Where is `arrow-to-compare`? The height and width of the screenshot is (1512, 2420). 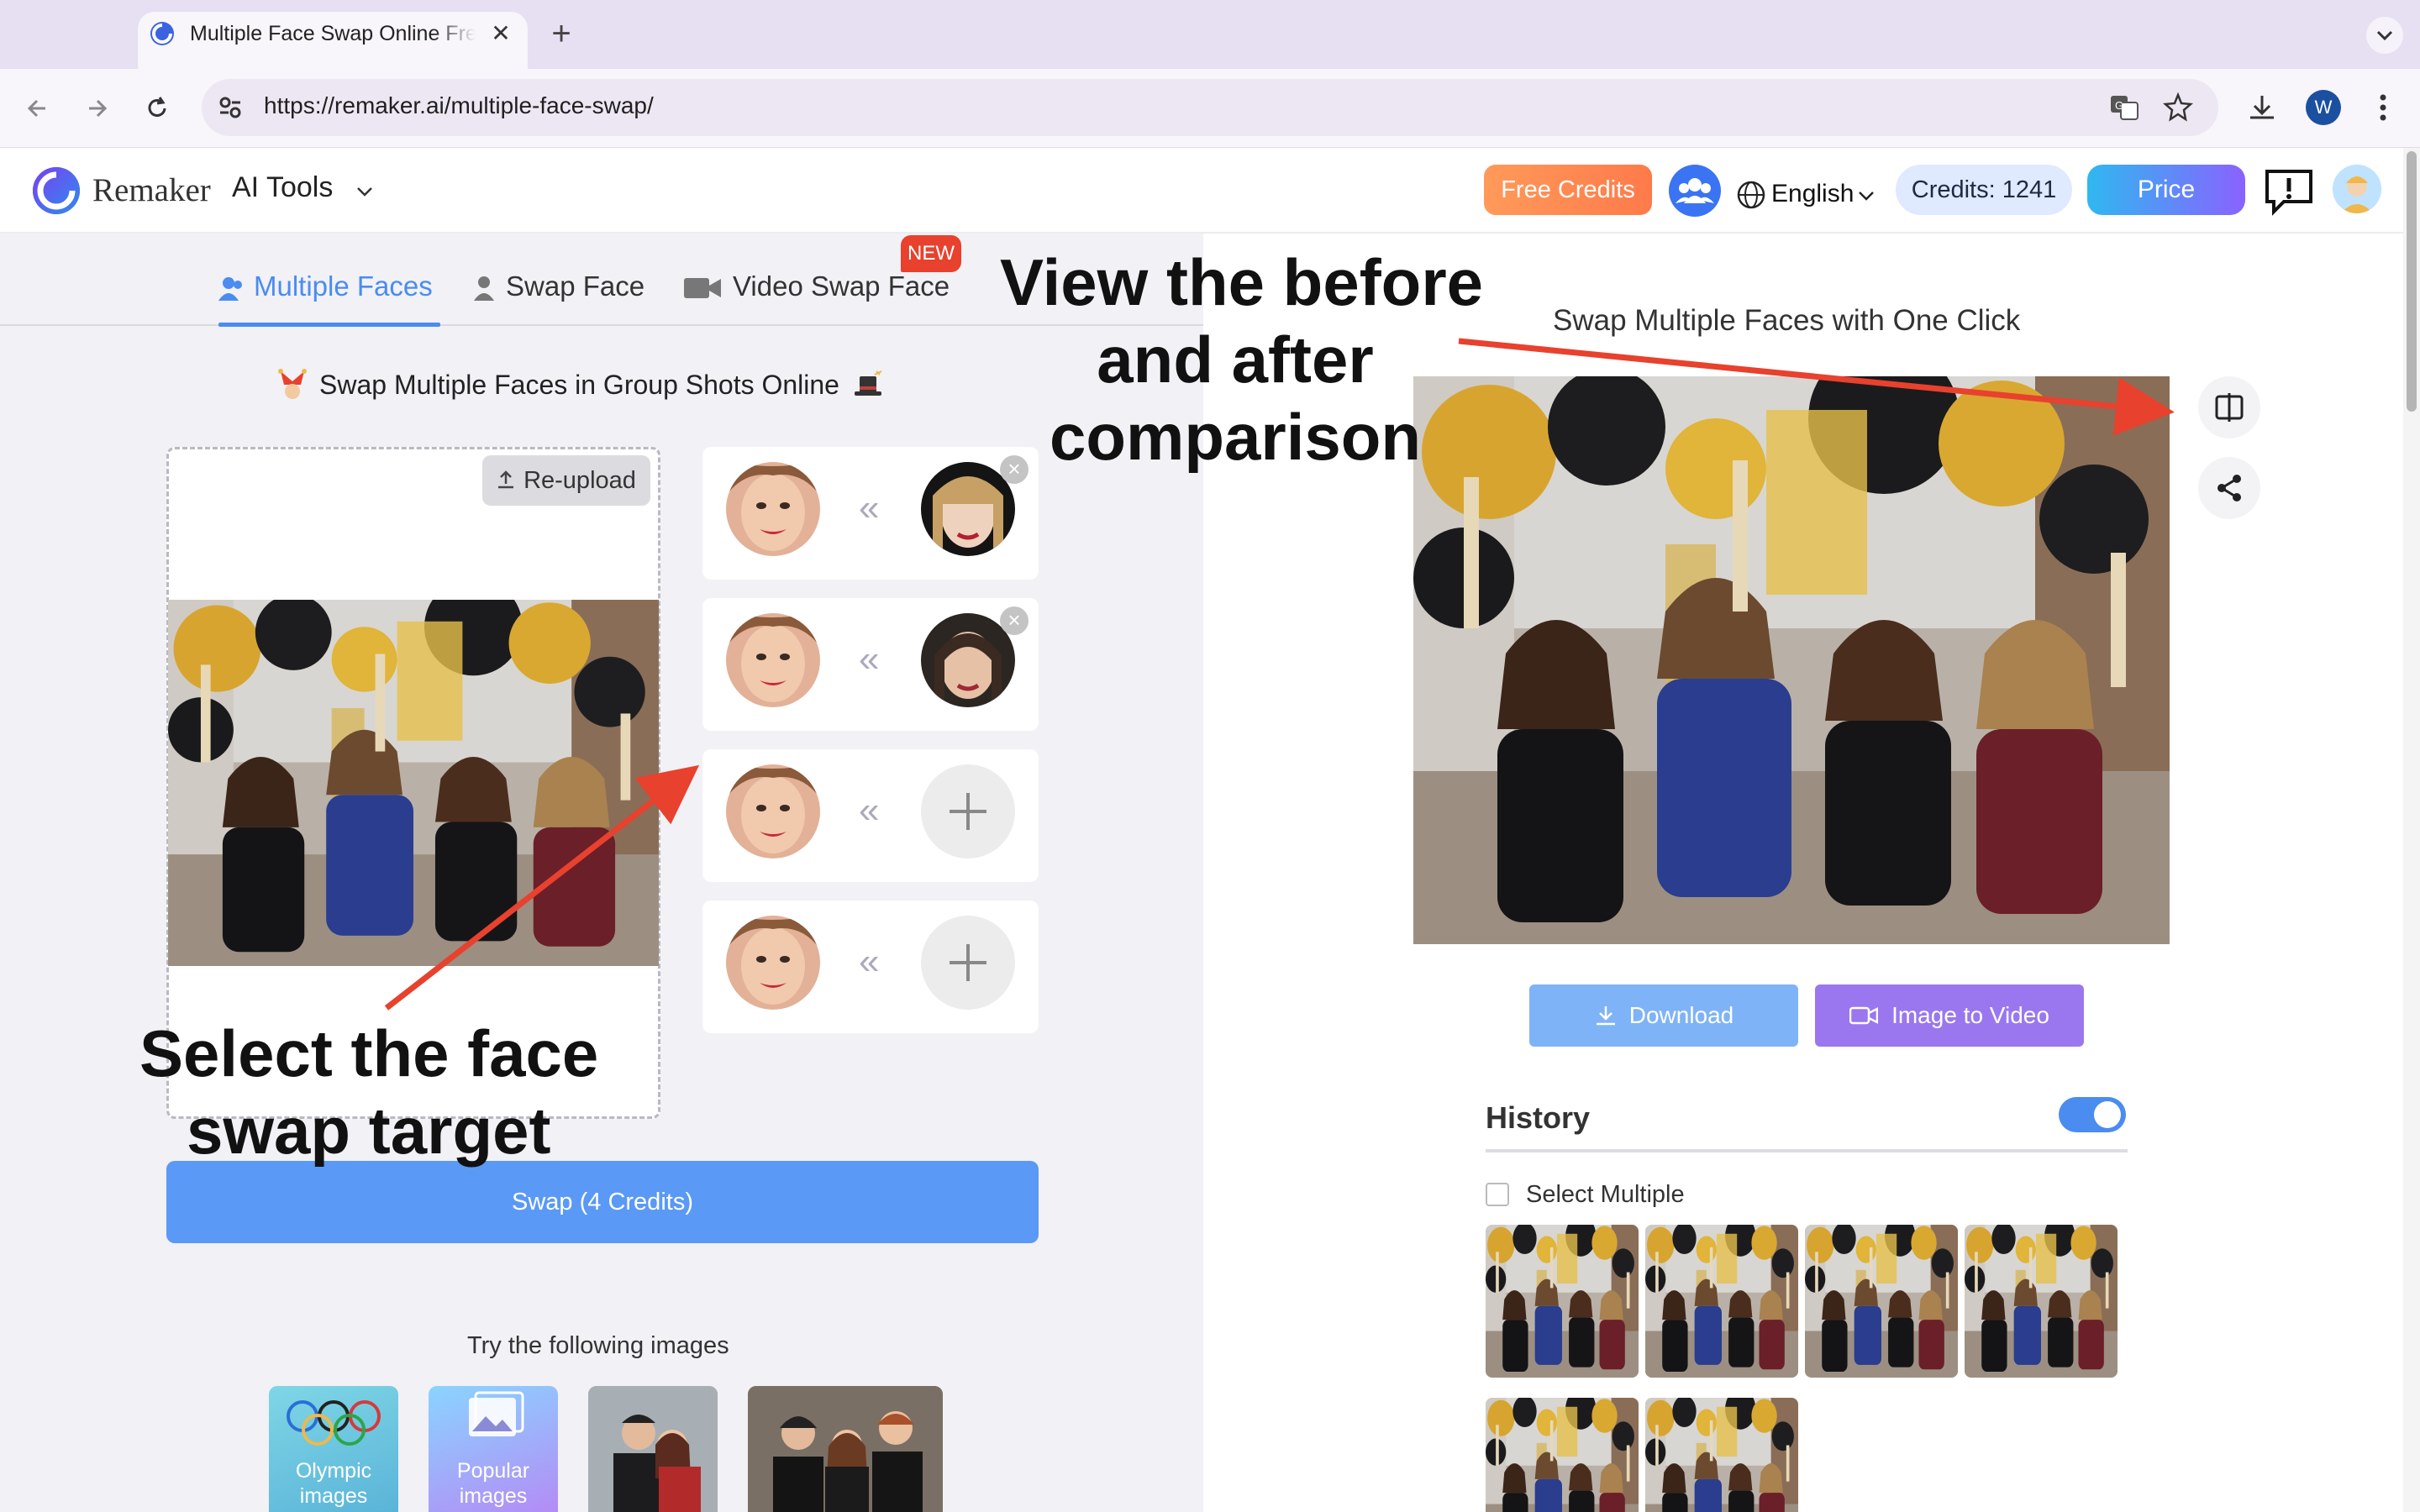 arrow-to-compare is located at coordinates (1816, 387).